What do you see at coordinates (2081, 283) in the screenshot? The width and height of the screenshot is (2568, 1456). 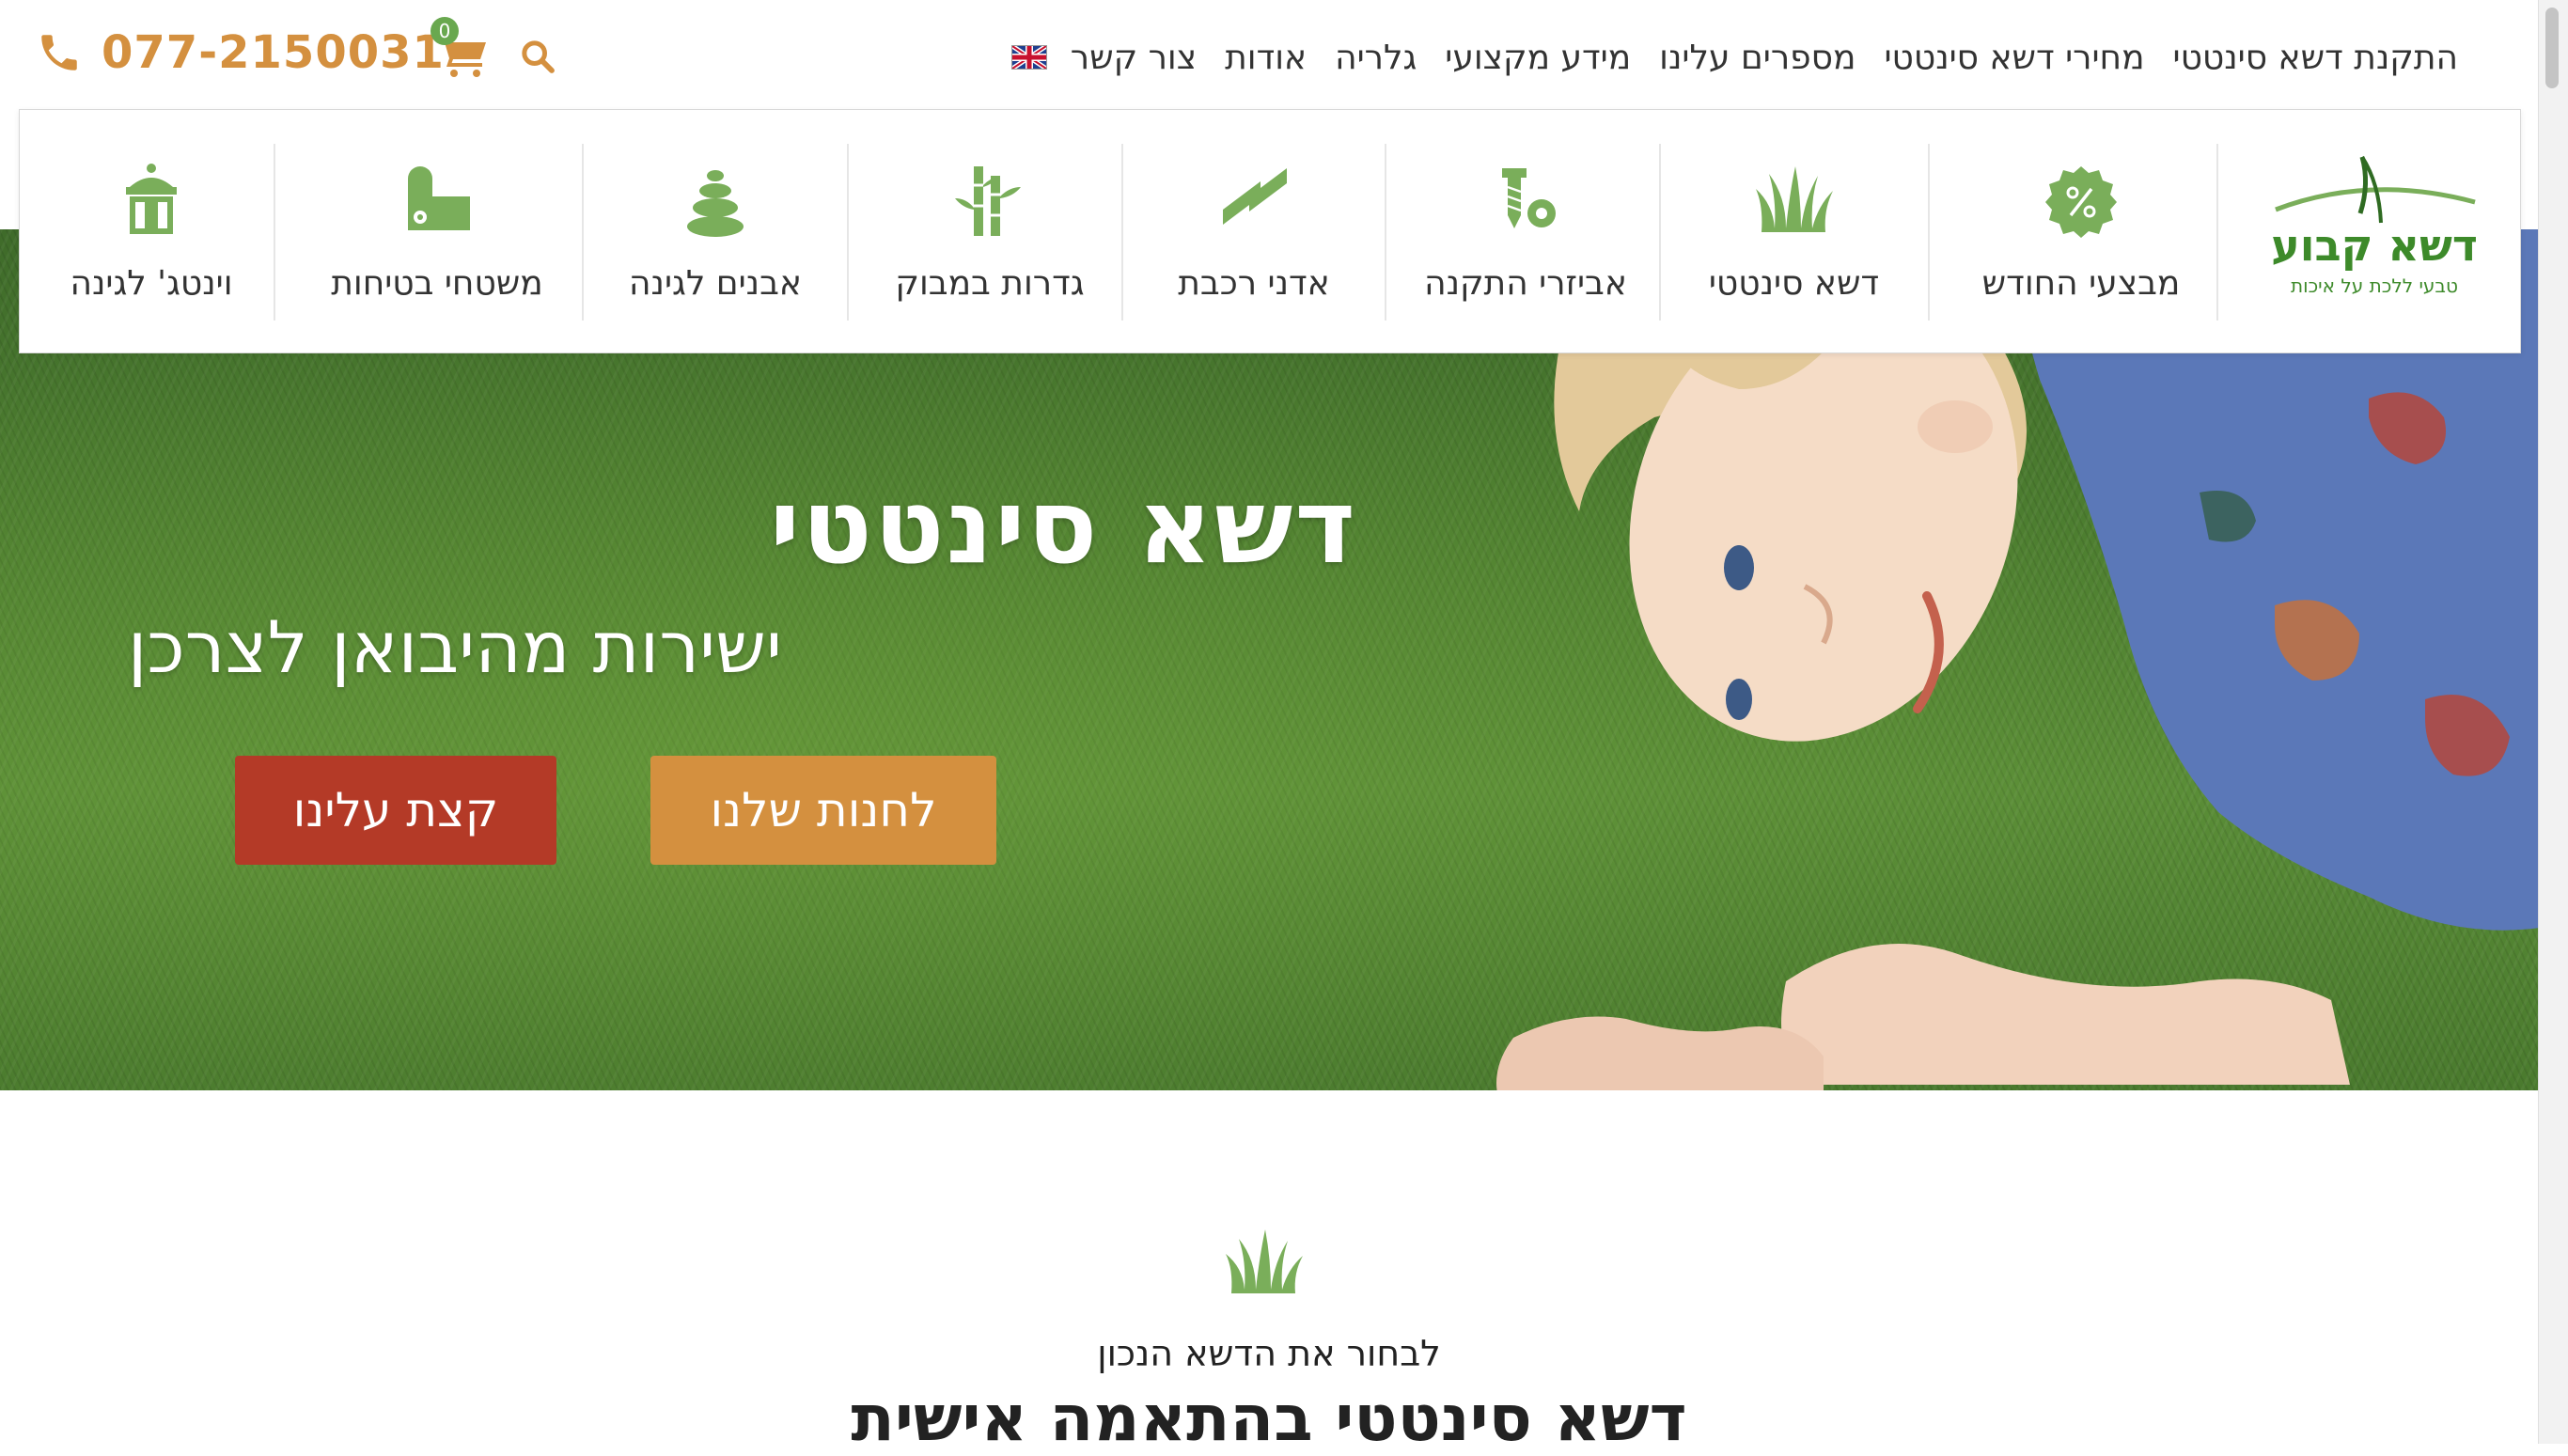 I see `category-label: מבצעי החודש` at bounding box center [2081, 283].